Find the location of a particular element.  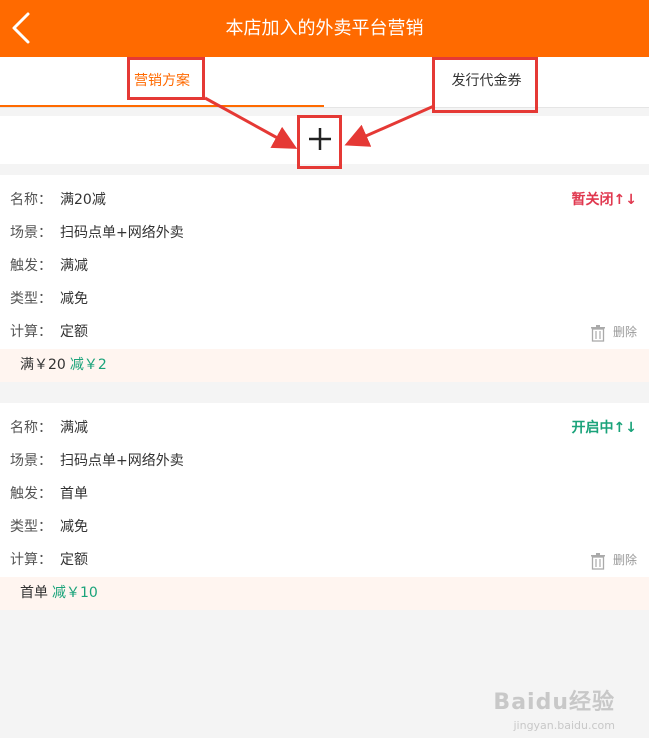

tab-issue-voucher: 发行代金券 is located at coordinates (486, 81).